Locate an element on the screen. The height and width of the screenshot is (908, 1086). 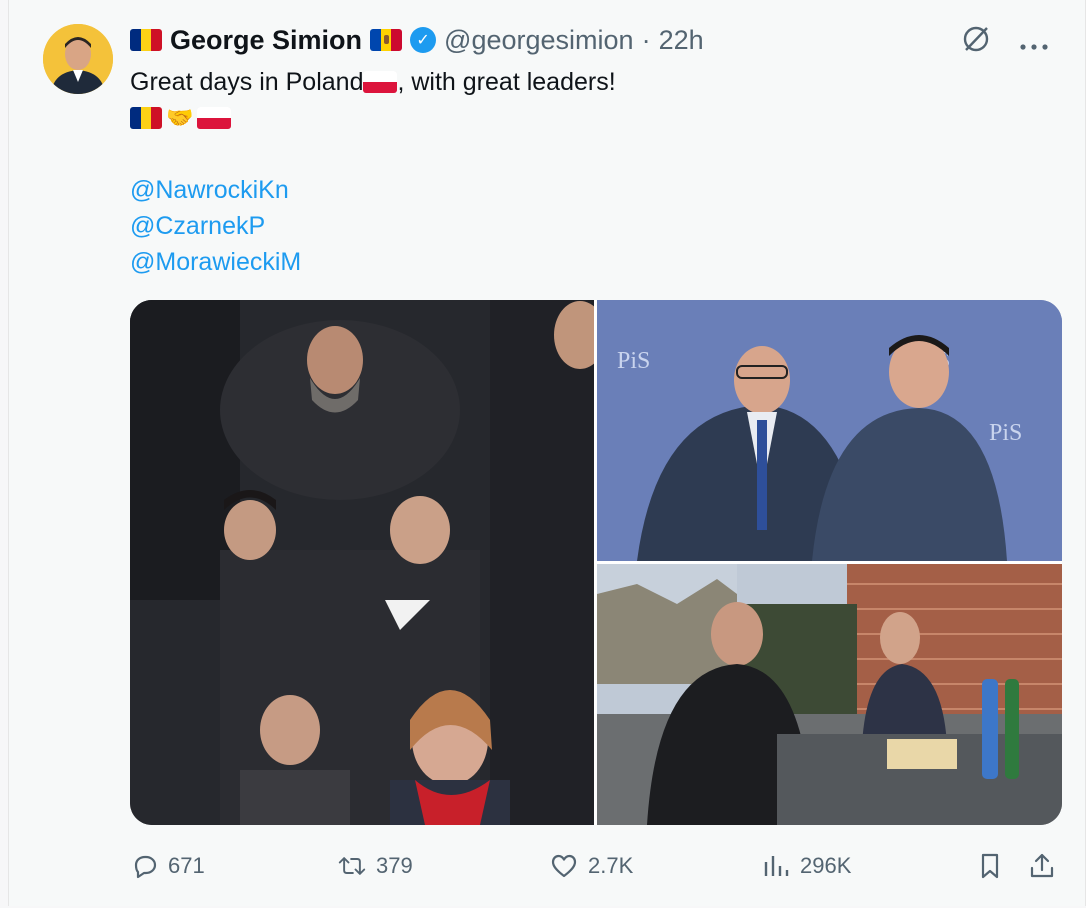
mention-link: @CzarnekP is located at coordinates (197, 226).